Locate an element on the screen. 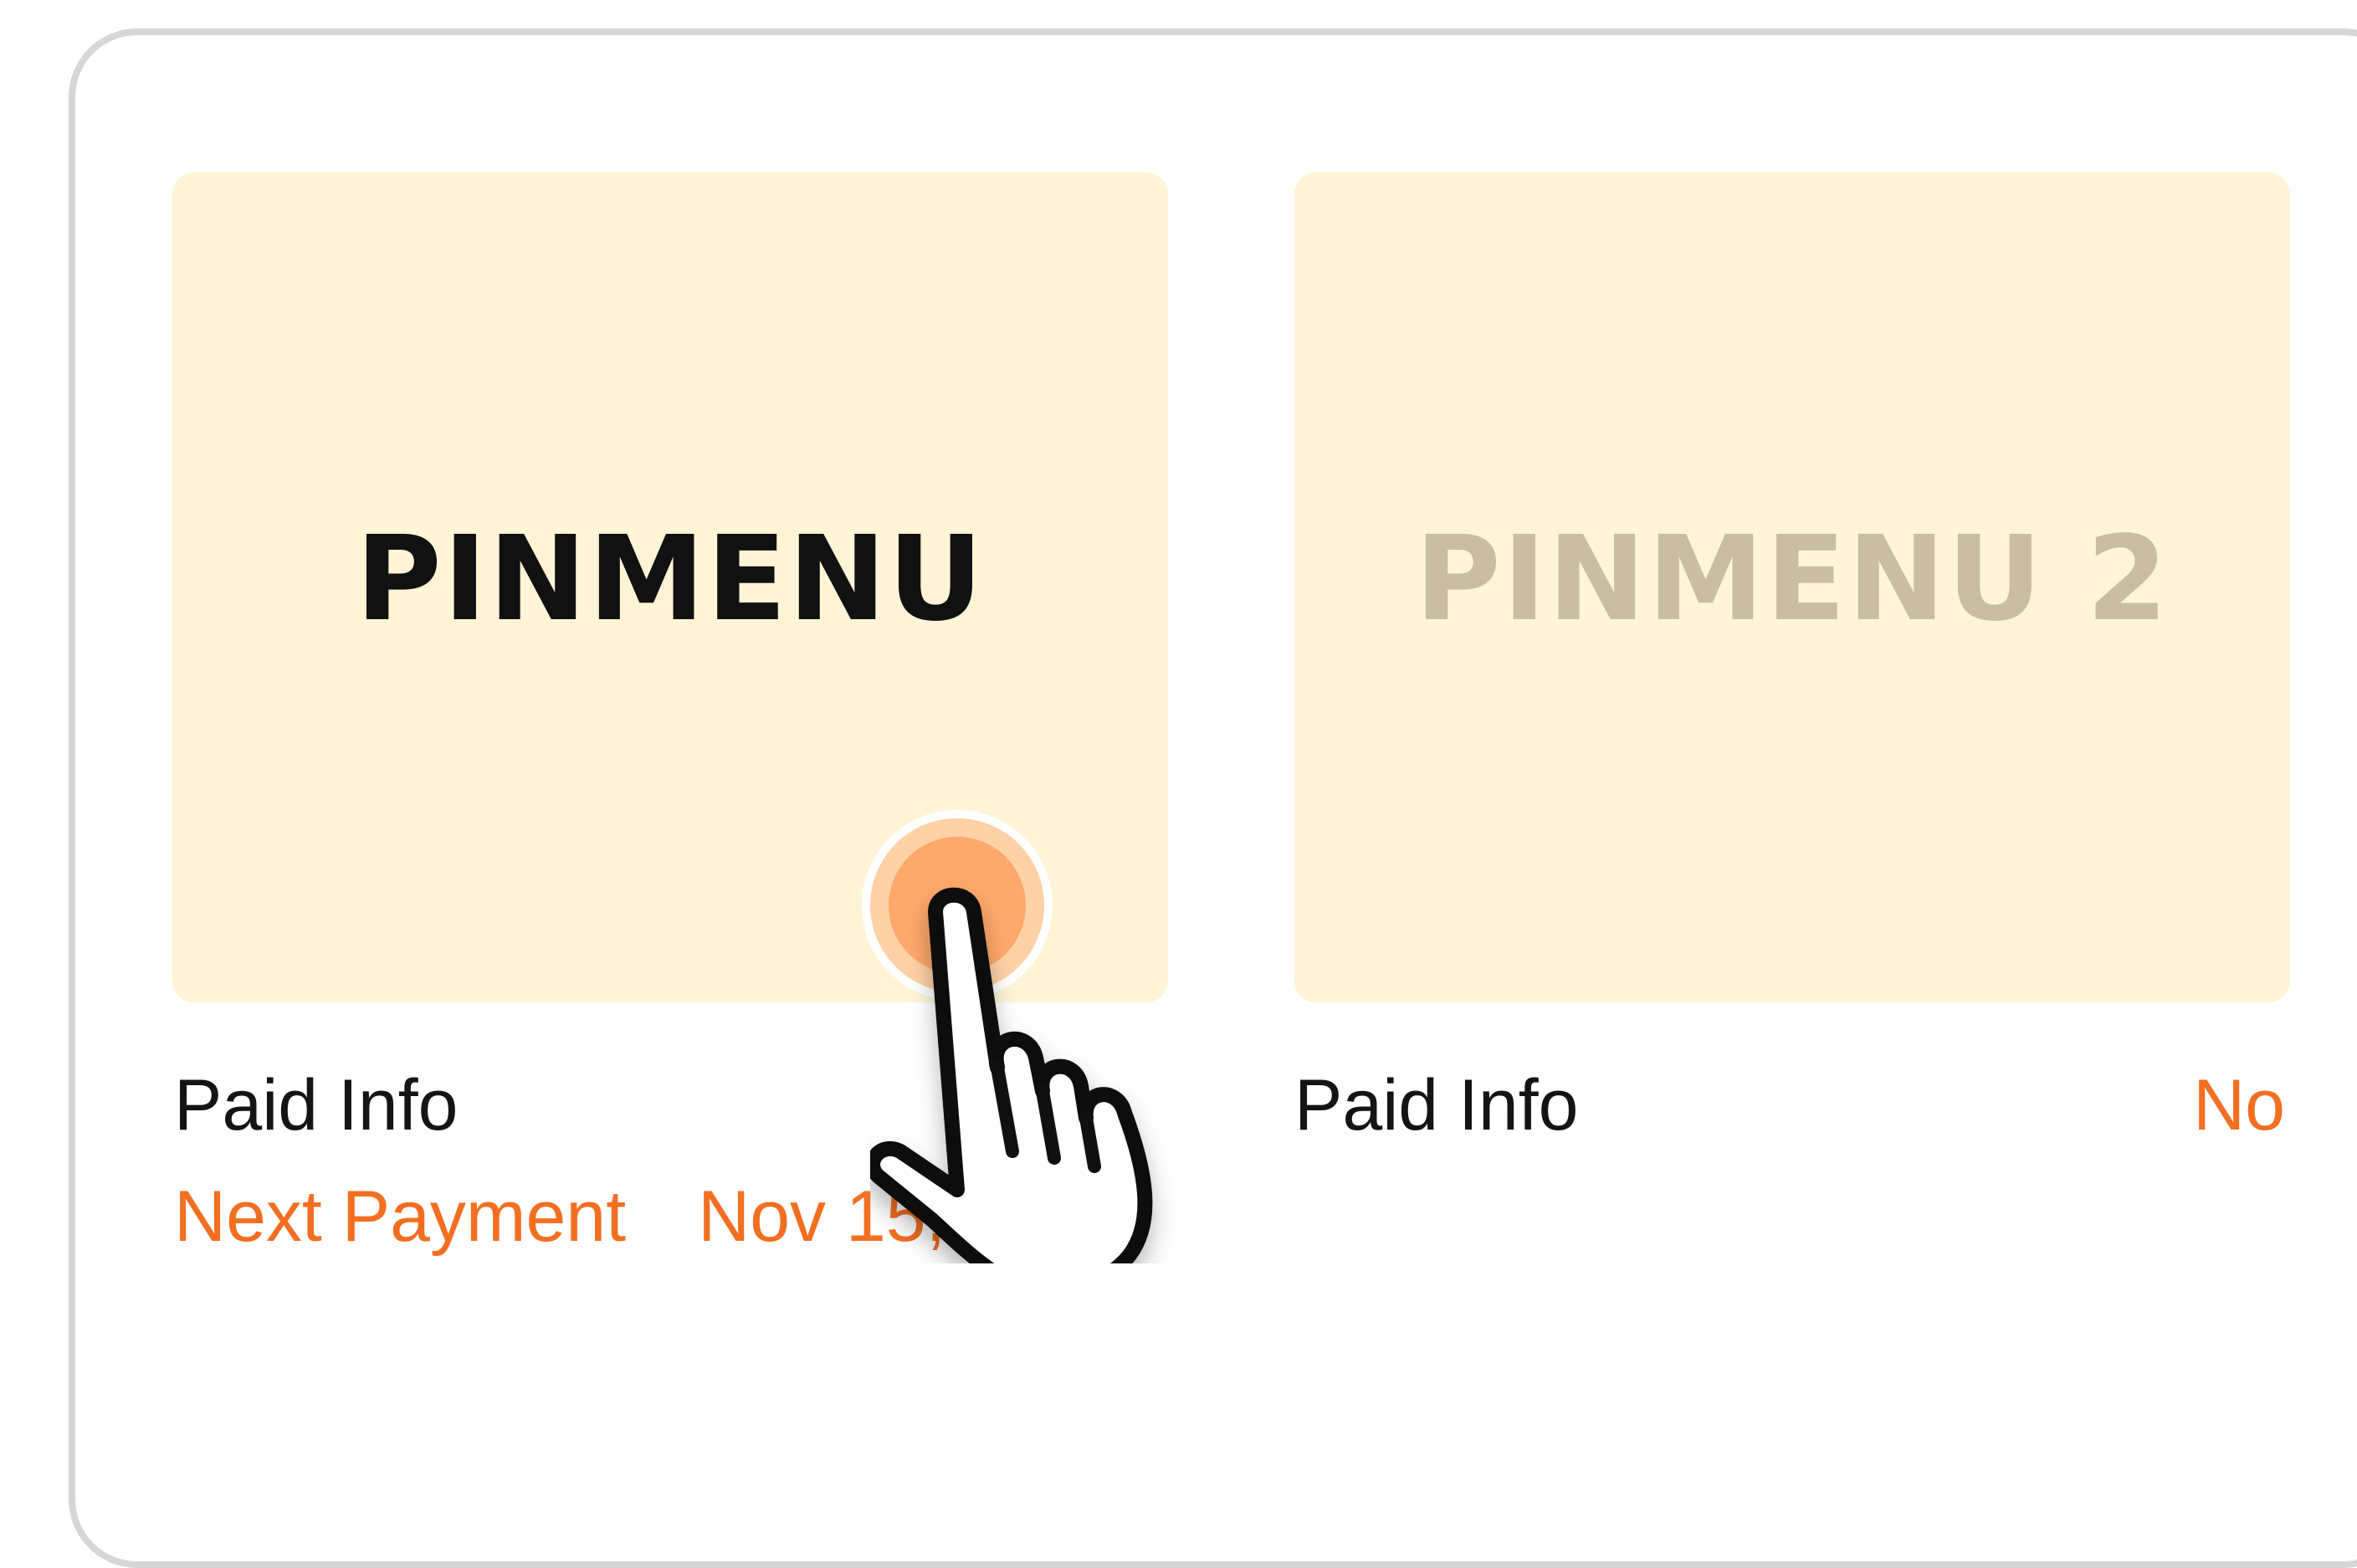 The height and width of the screenshot is (1568, 2357). hand-pointer-icon is located at coordinates (1011, 1075).